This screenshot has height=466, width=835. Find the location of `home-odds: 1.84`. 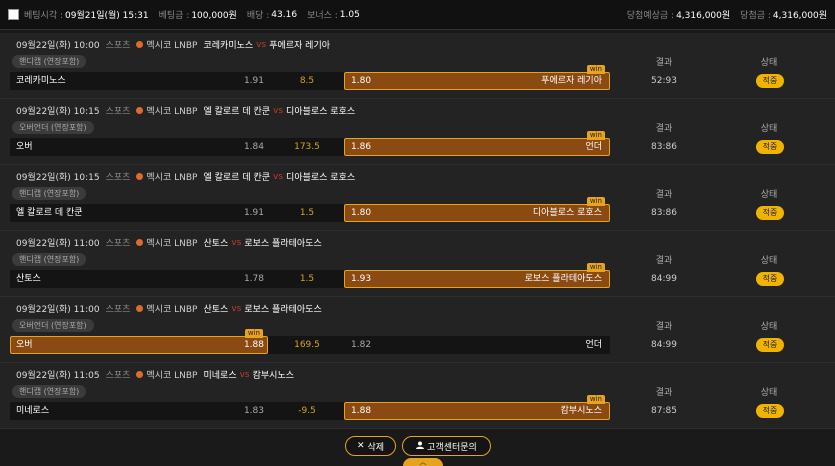

home-odds: 1.84 is located at coordinates (253, 147).